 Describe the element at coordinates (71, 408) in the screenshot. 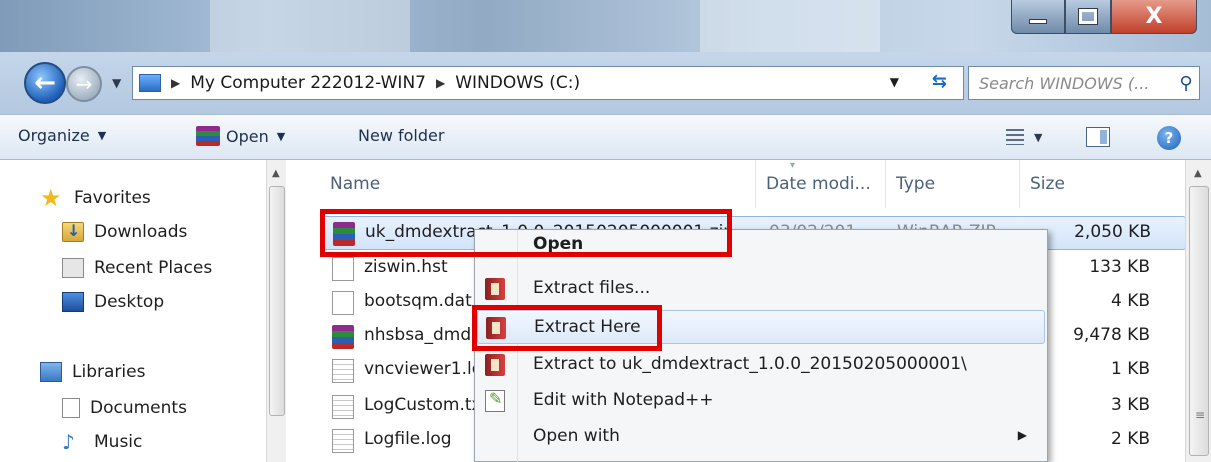

I see `documents-icon` at that location.